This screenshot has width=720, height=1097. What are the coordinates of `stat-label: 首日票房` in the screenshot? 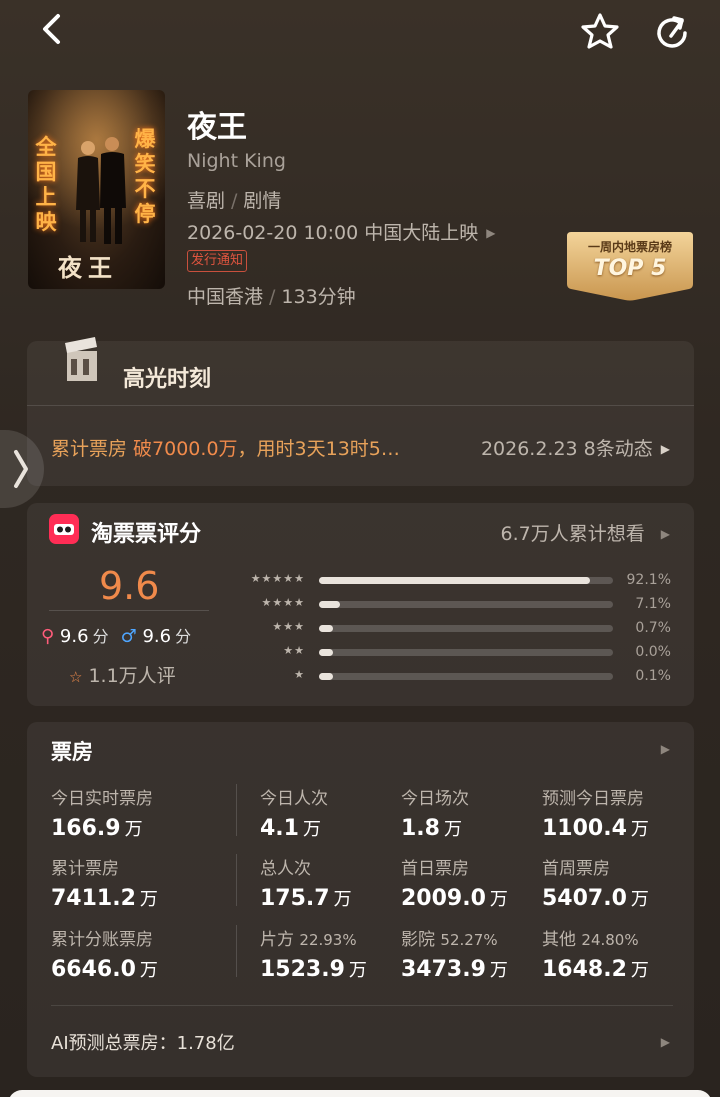 It's located at (476, 866).